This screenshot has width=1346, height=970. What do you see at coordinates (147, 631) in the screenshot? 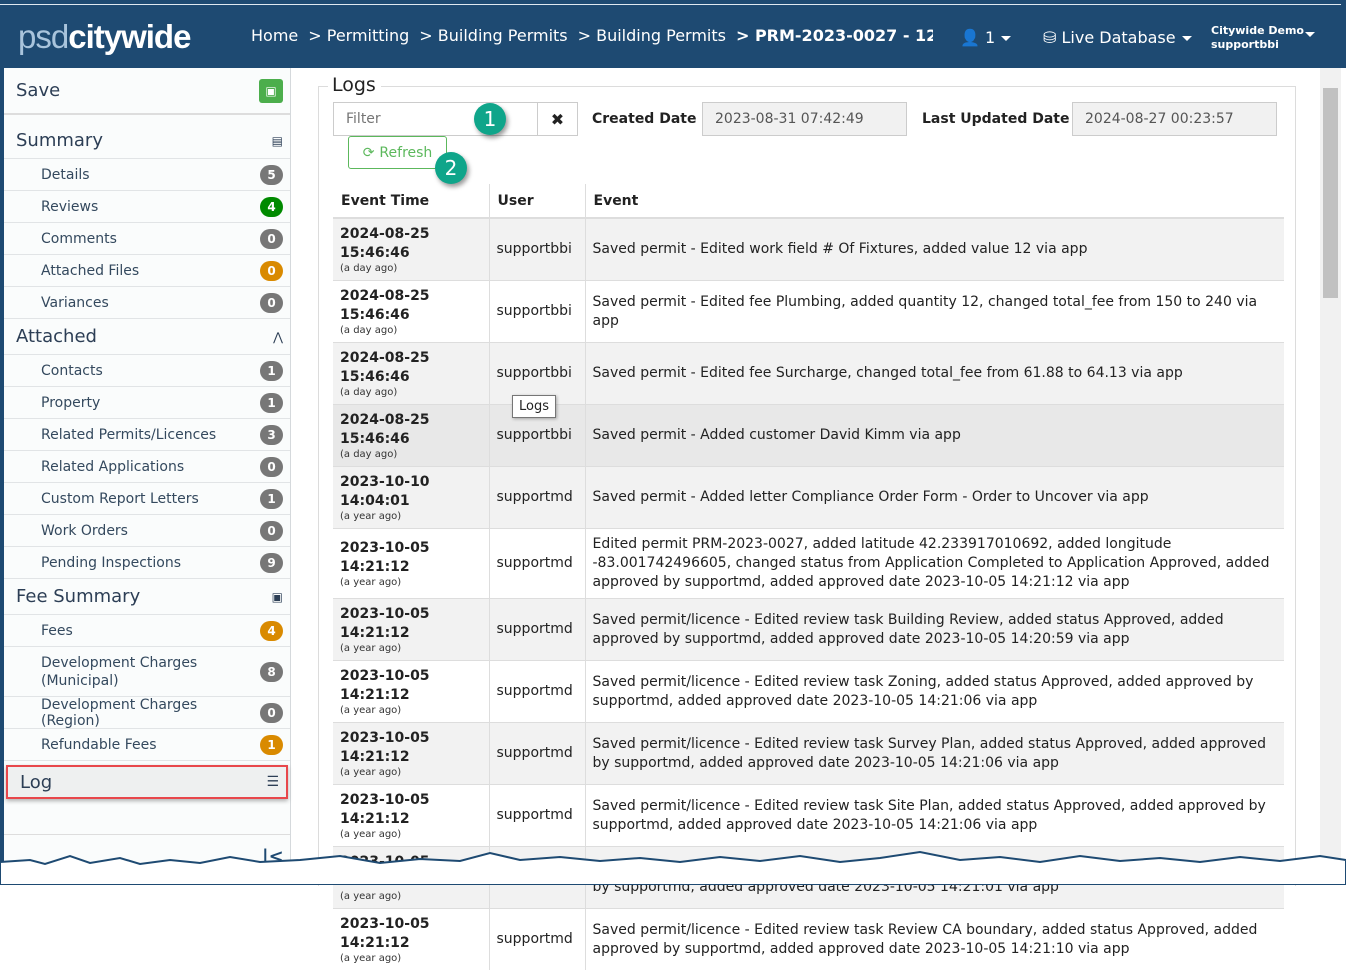
I see `sidebar-item: Fees4` at bounding box center [147, 631].